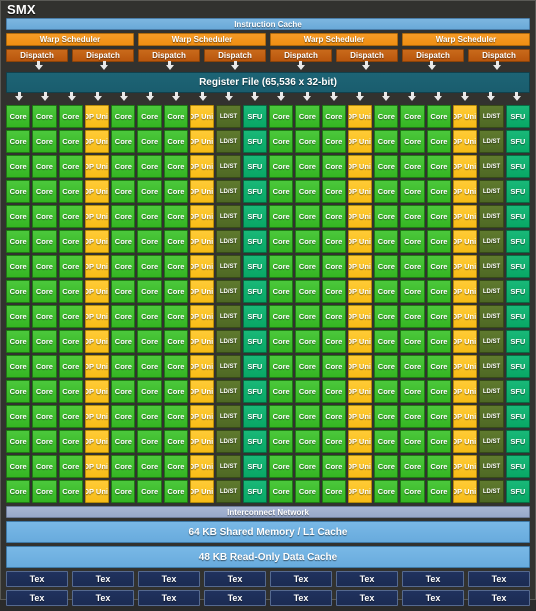 This screenshot has width=536, height=611. What do you see at coordinates (268, 608) in the screenshot?
I see `bottom-spacer` at bounding box center [268, 608].